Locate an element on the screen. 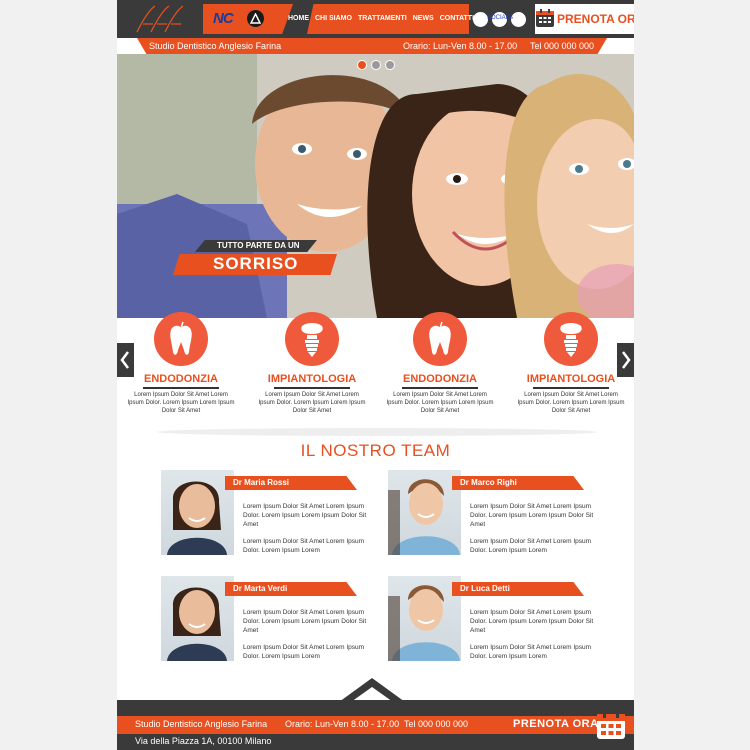 This screenshot has height=750, width=750. prev-arrow-button is located at coordinates (125, 360).